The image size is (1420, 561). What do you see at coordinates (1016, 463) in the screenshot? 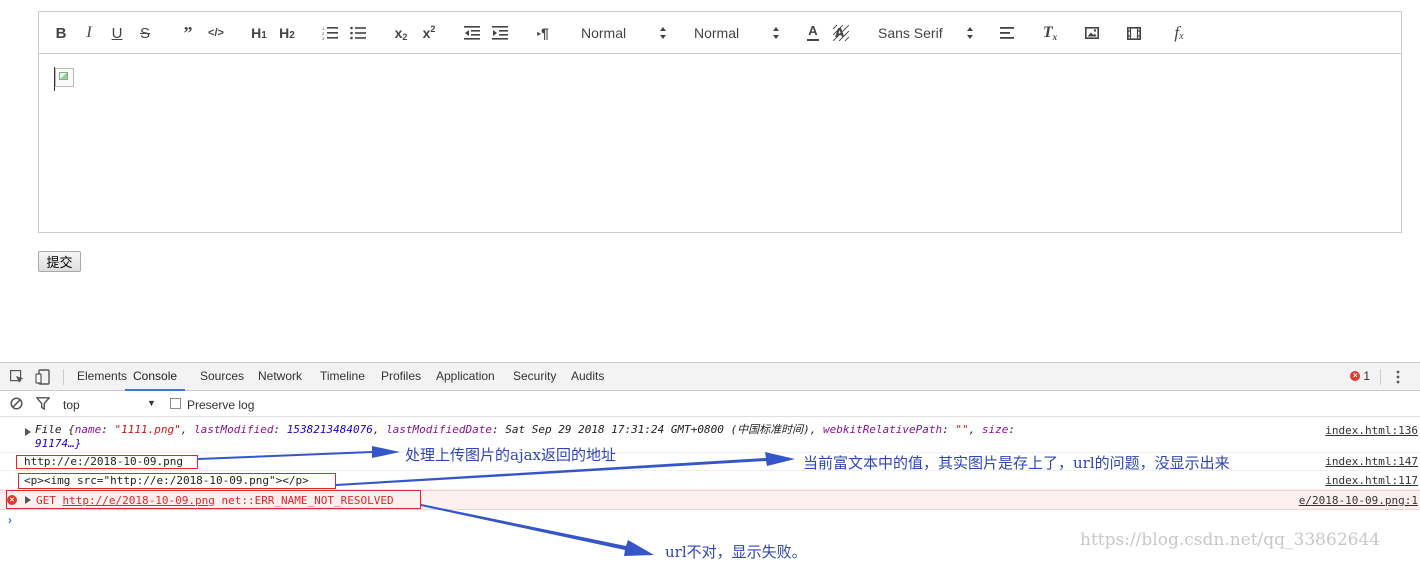
I see `annotation-note: 当前富文本中的值，其实图片是存上了，url的问题，没显示出来` at bounding box center [1016, 463].